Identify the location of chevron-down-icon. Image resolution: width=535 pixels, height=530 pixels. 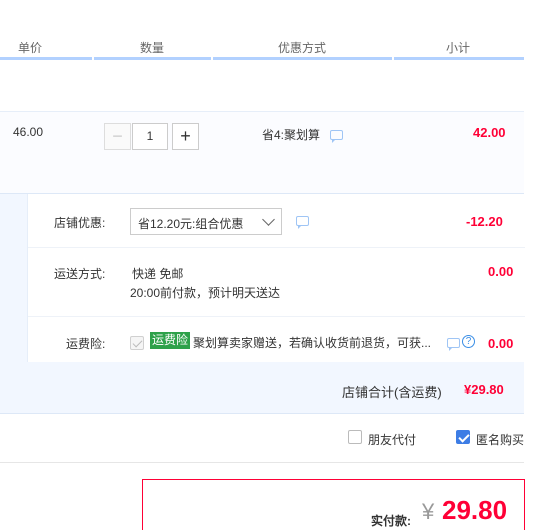
(268, 219).